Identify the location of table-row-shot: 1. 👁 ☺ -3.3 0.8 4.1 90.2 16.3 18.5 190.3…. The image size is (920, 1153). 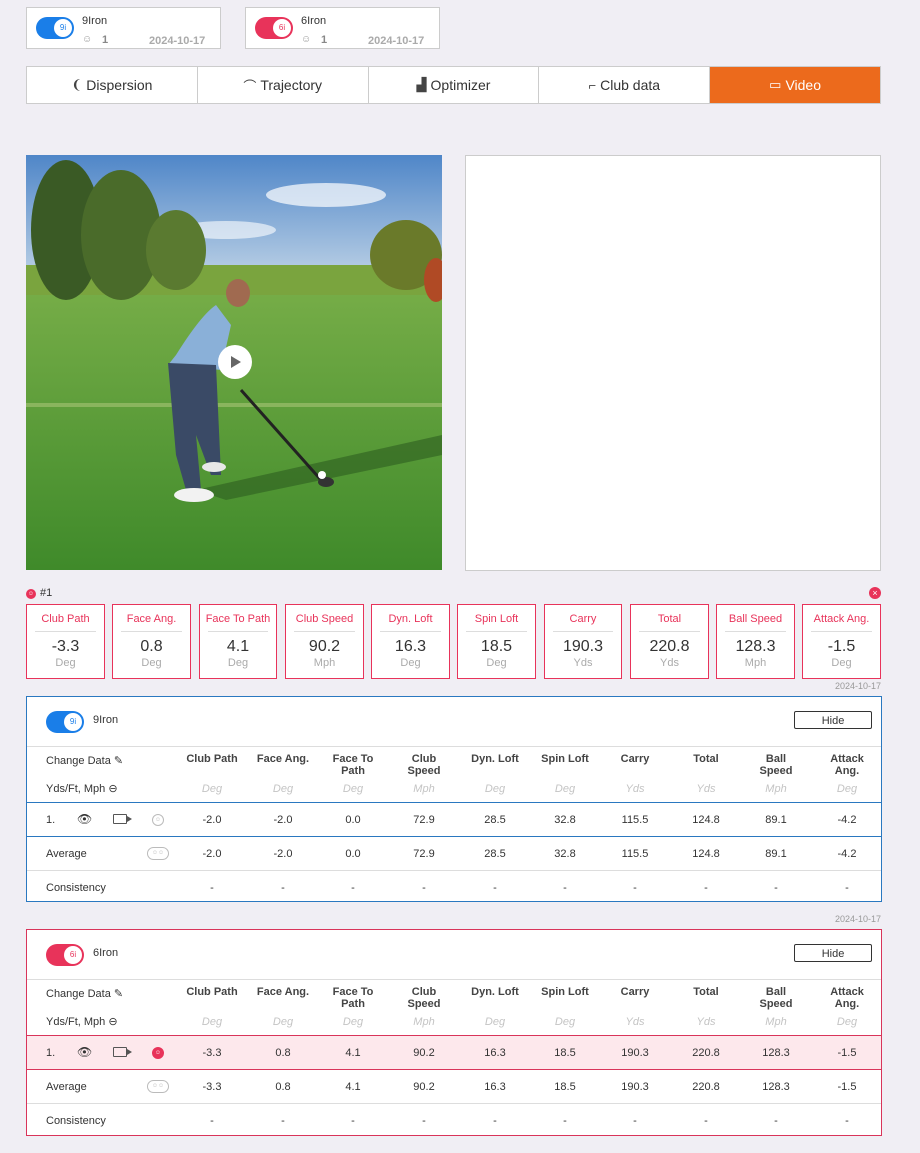
(454, 1052).